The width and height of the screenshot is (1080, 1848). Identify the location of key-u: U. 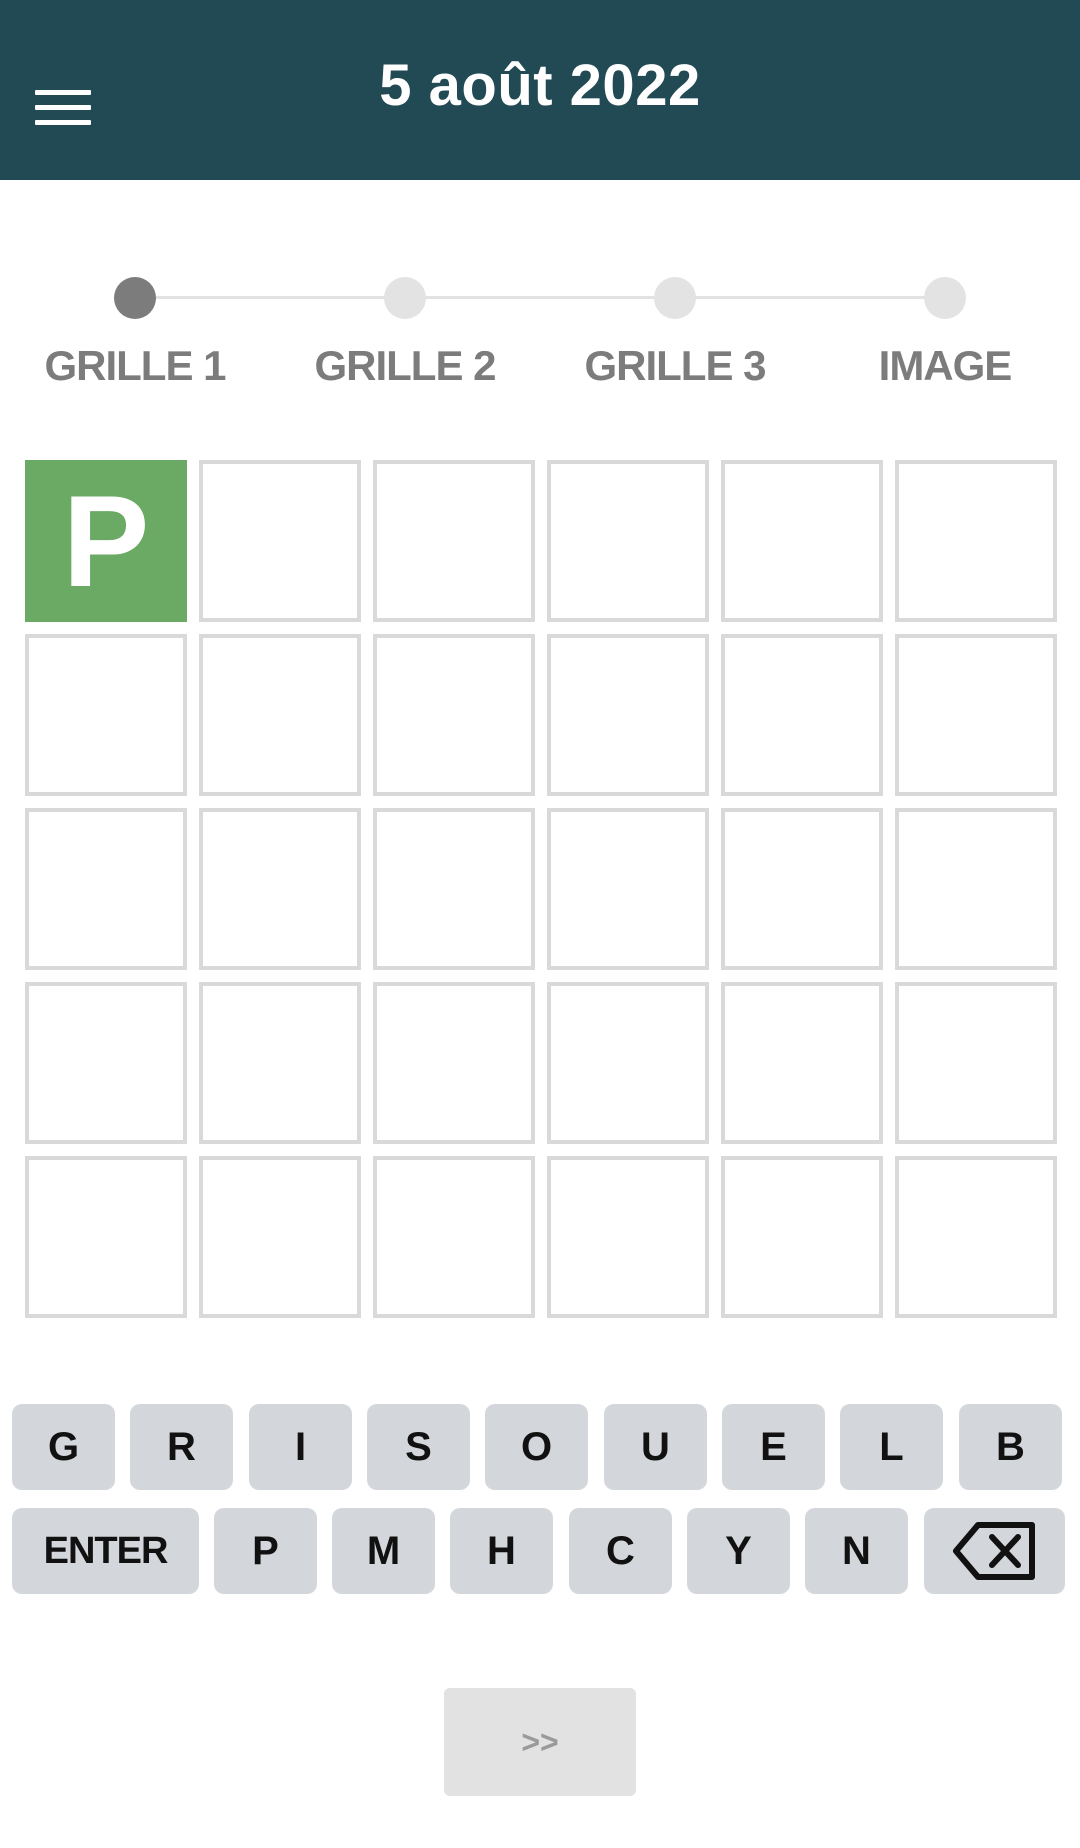
(655, 1447).